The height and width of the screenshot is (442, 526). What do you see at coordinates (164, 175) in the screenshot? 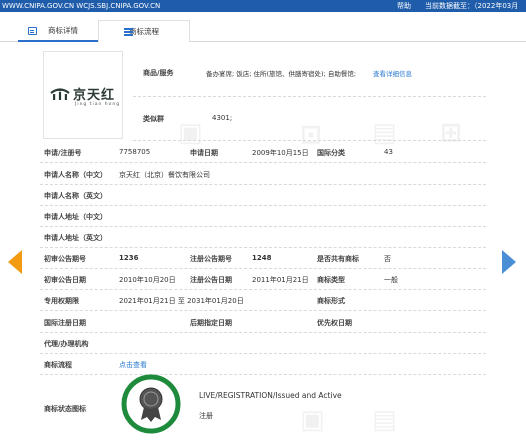
I see `applicant-cn-value: 京天红（北京）餐饮有限公司` at bounding box center [164, 175].